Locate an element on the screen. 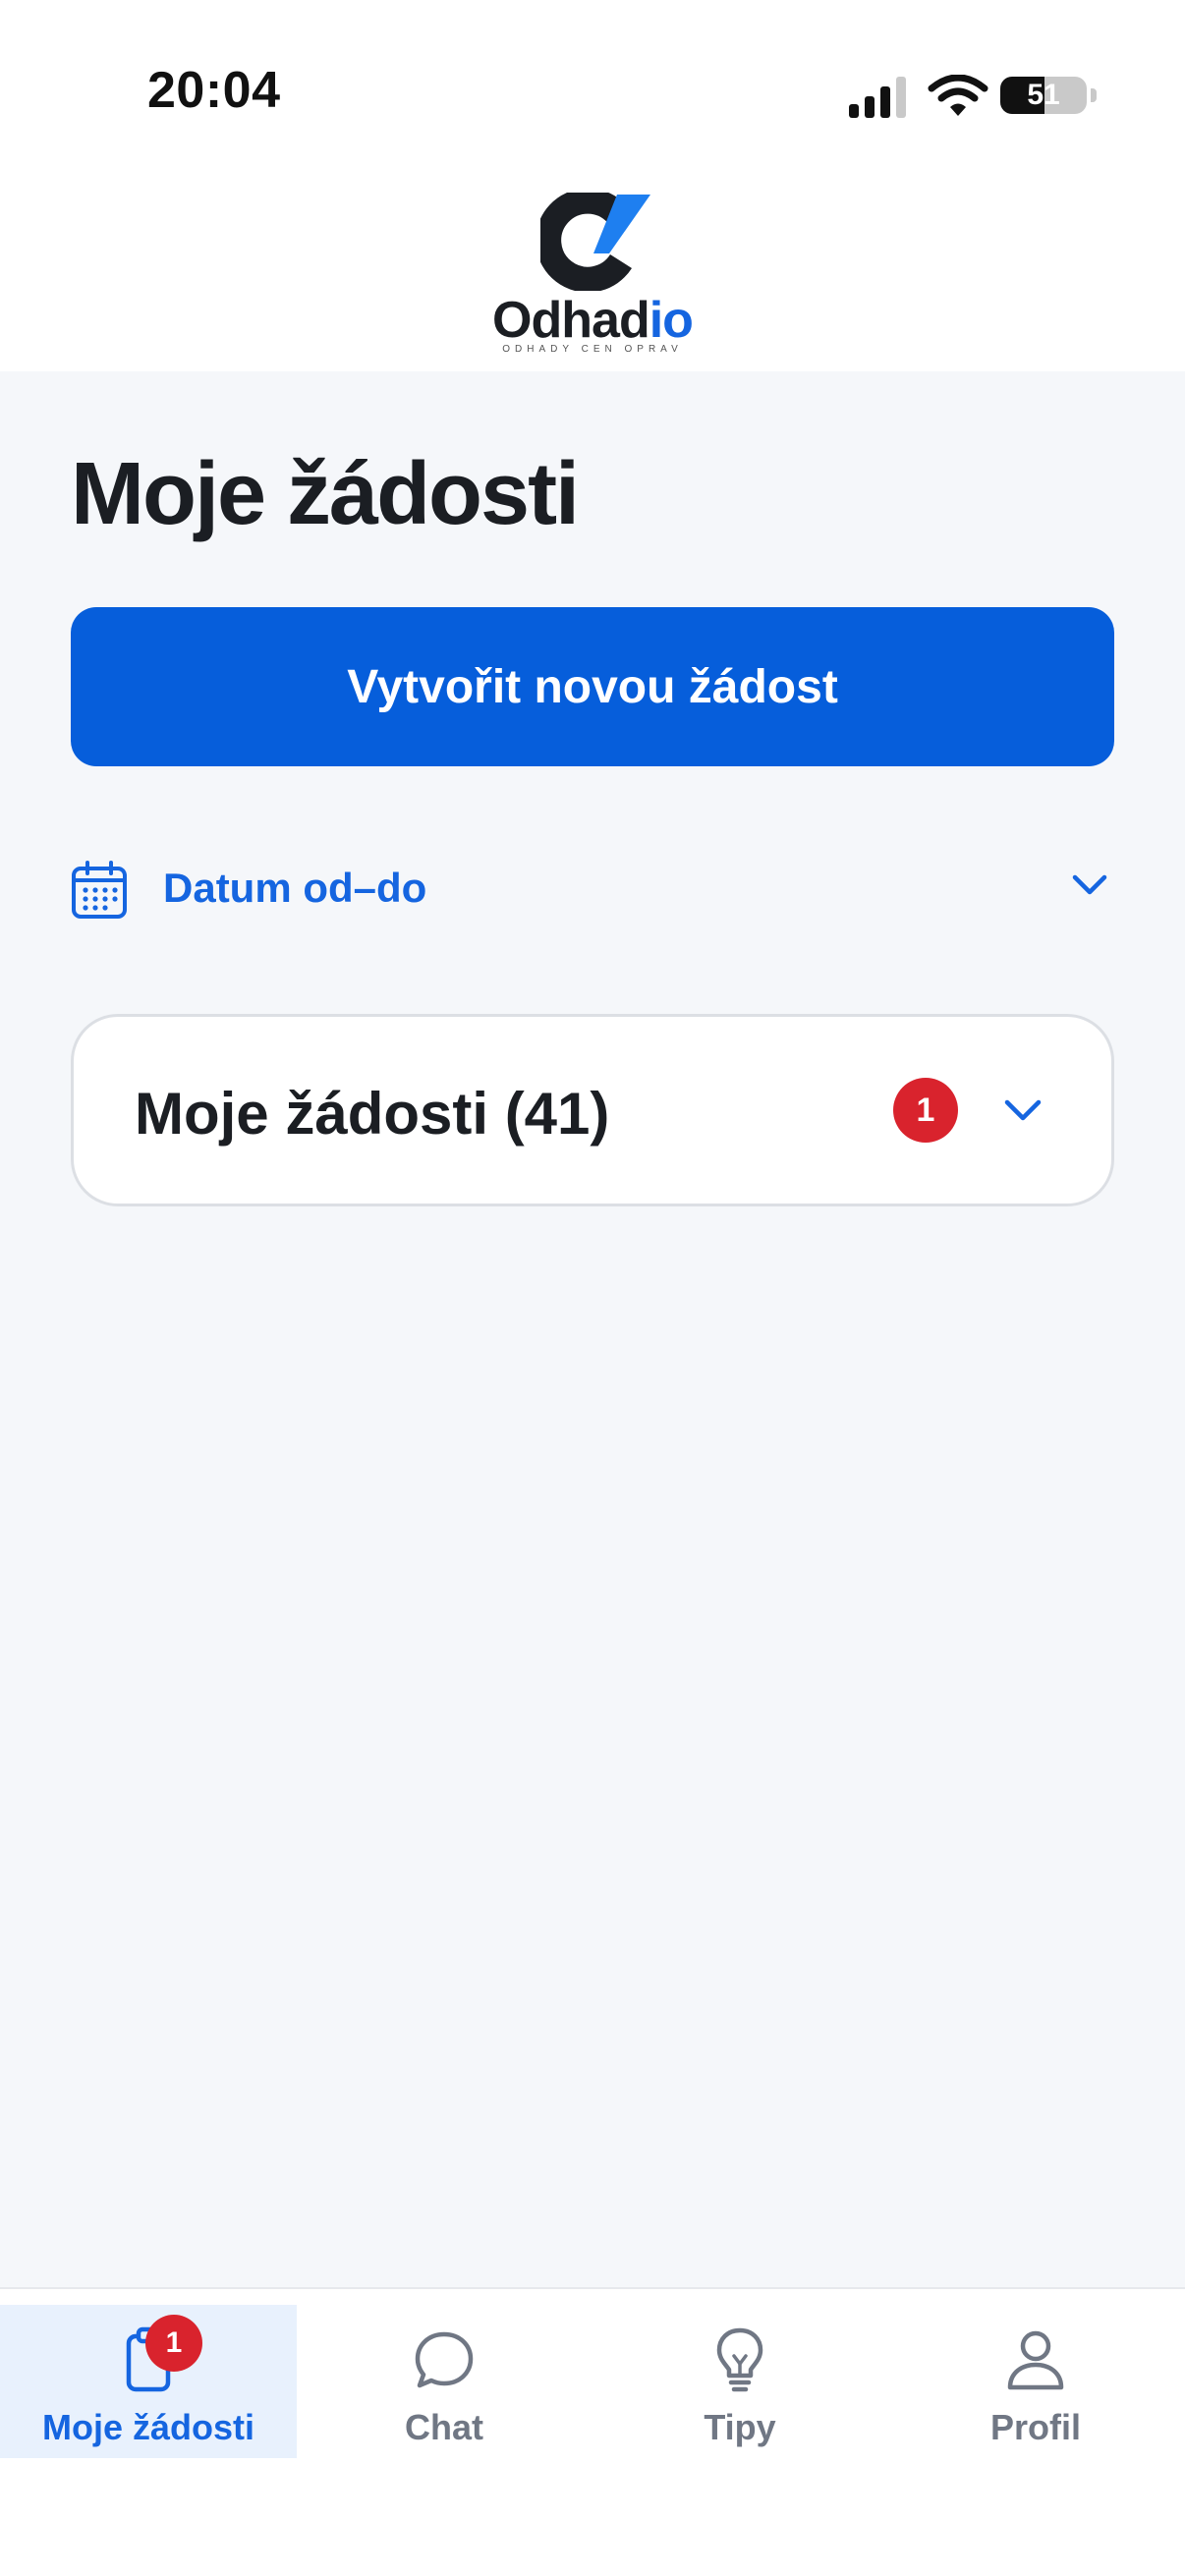  requests-accordion: Moje žádosti (41) 1 is located at coordinates (592, 1110).